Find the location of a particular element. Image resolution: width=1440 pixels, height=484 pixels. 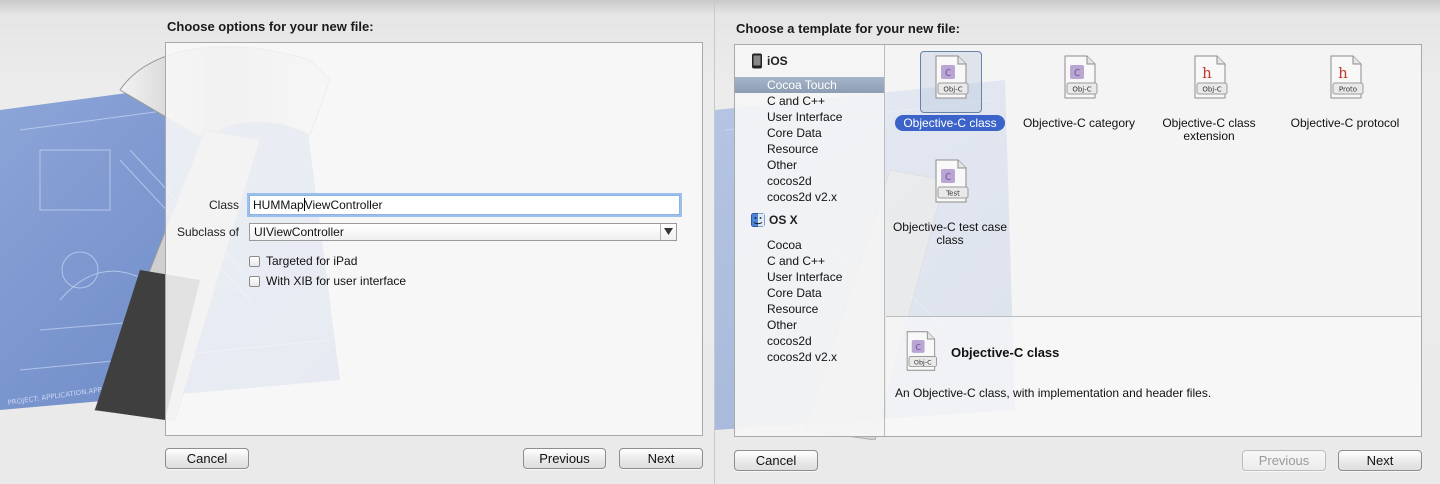

template-objc-category: c Obj-C Objective-C category is located at coordinates (1079, 95).